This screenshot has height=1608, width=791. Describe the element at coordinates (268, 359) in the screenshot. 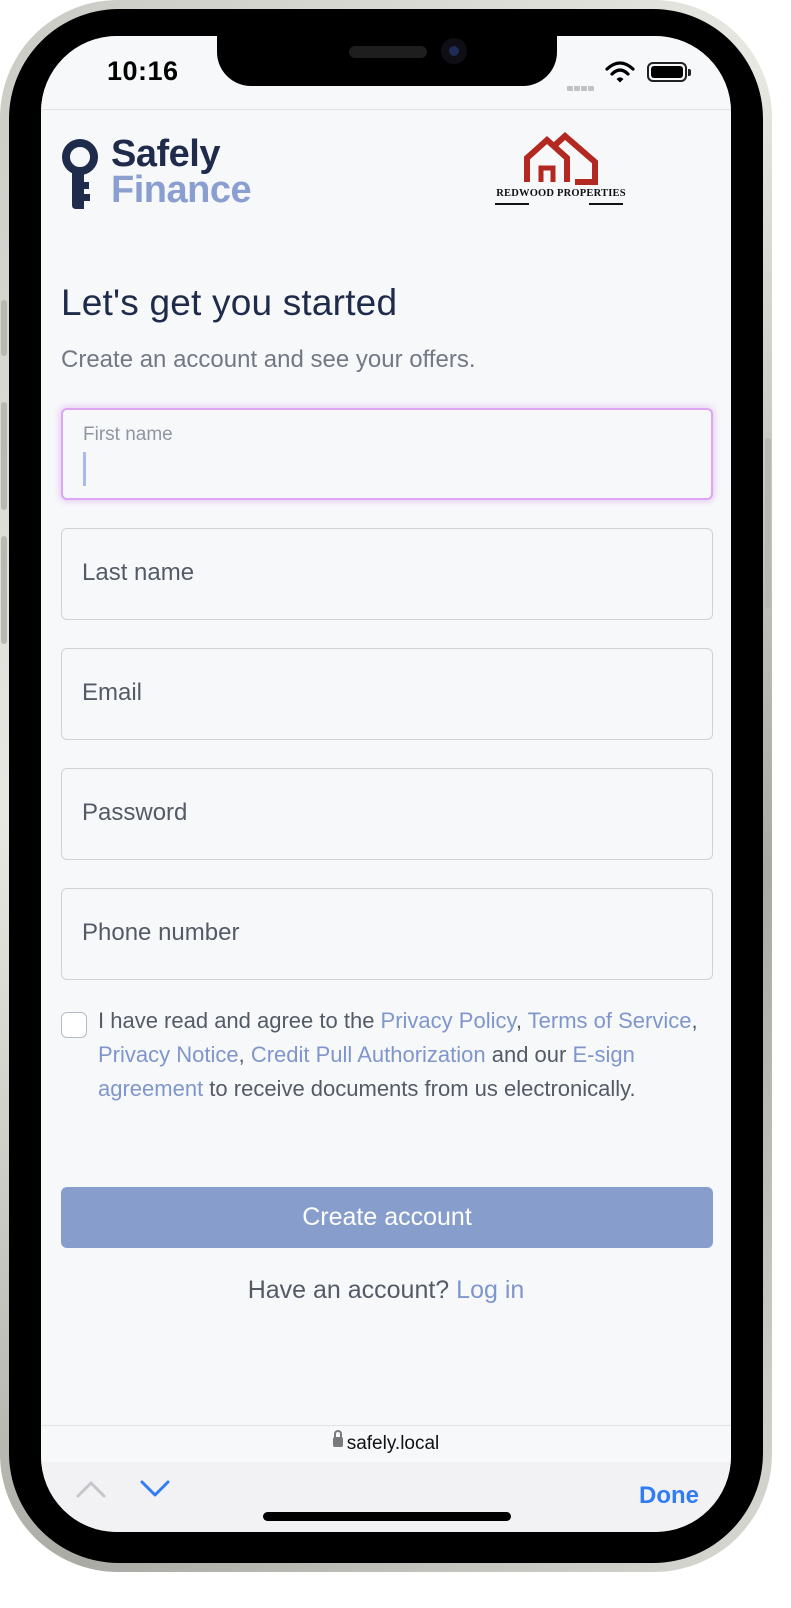

I see `page-subtitle: Create an account and see your offers.` at that location.